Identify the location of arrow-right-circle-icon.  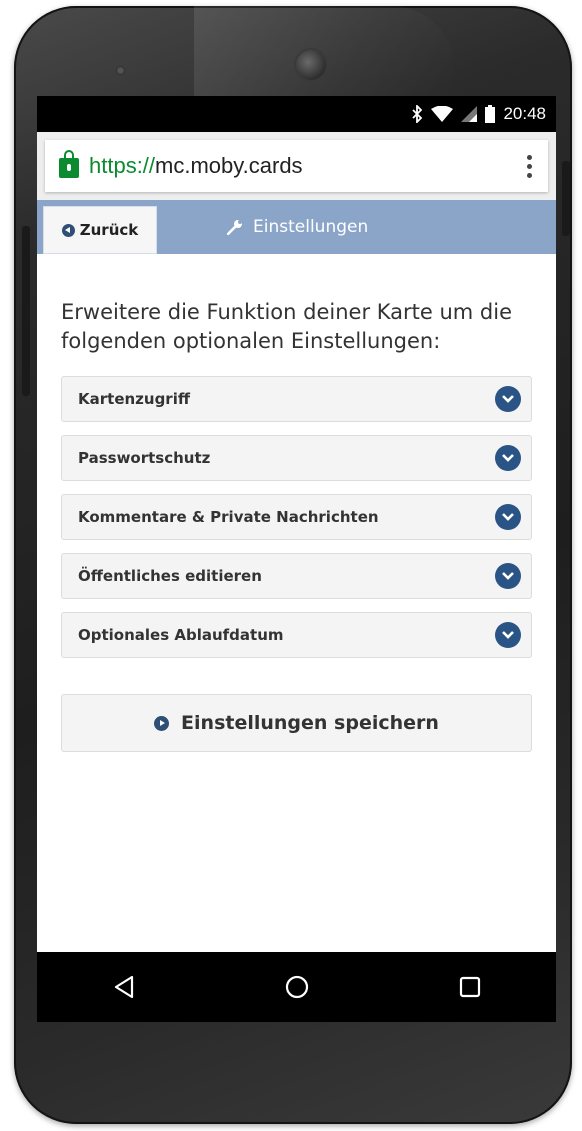
(162, 723).